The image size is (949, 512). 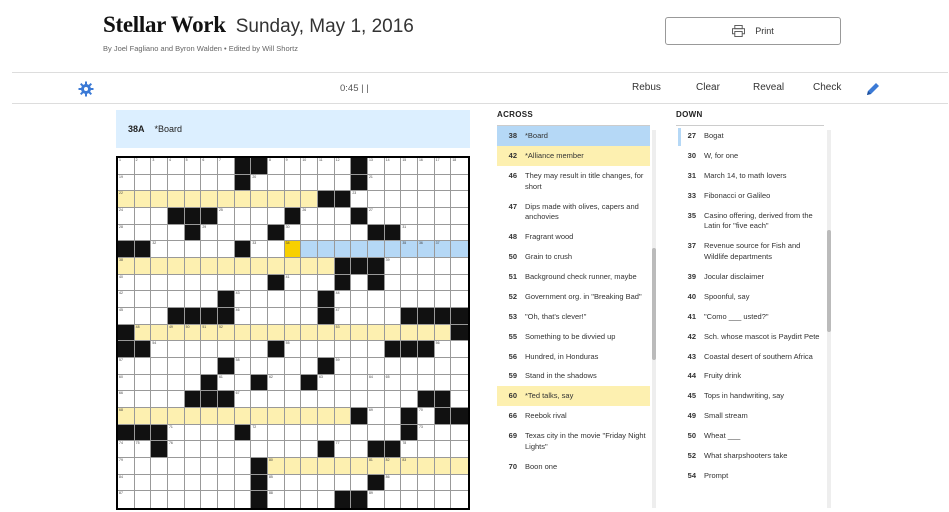 What do you see at coordinates (873, 89) in the screenshot?
I see `pencil-icon` at bounding box center [873, 89].